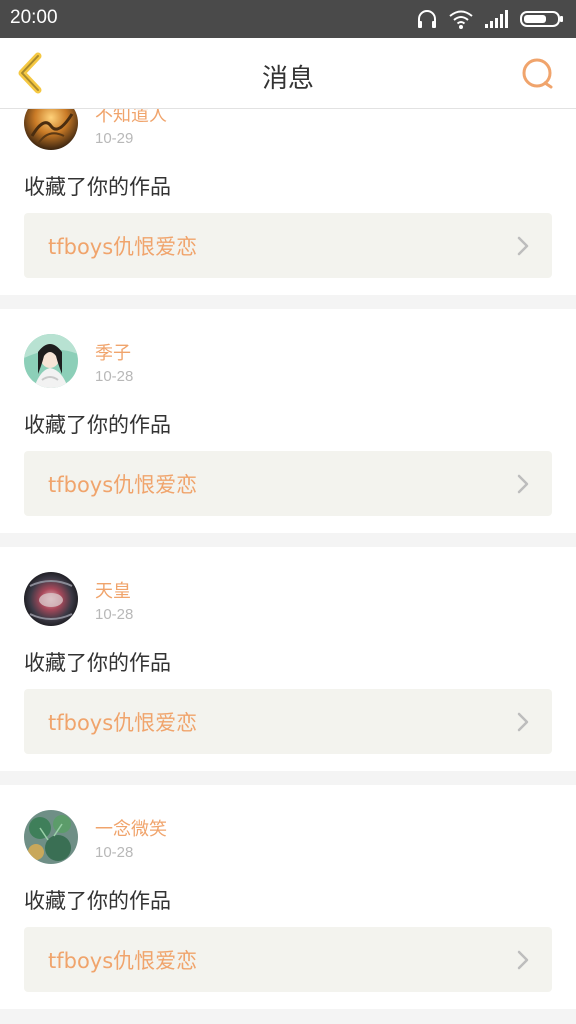 This screenshot has width=576, height=1024. I want to click on header-bar: 消息, so click(288, 73).